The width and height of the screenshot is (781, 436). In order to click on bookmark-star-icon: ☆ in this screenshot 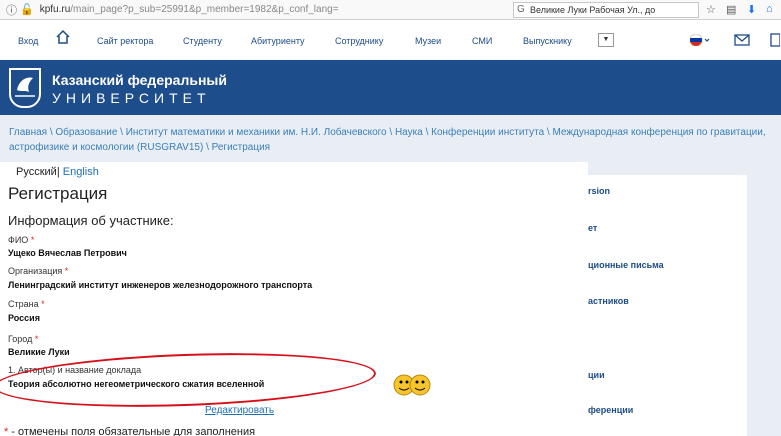, I will do `click(711, 9)`.